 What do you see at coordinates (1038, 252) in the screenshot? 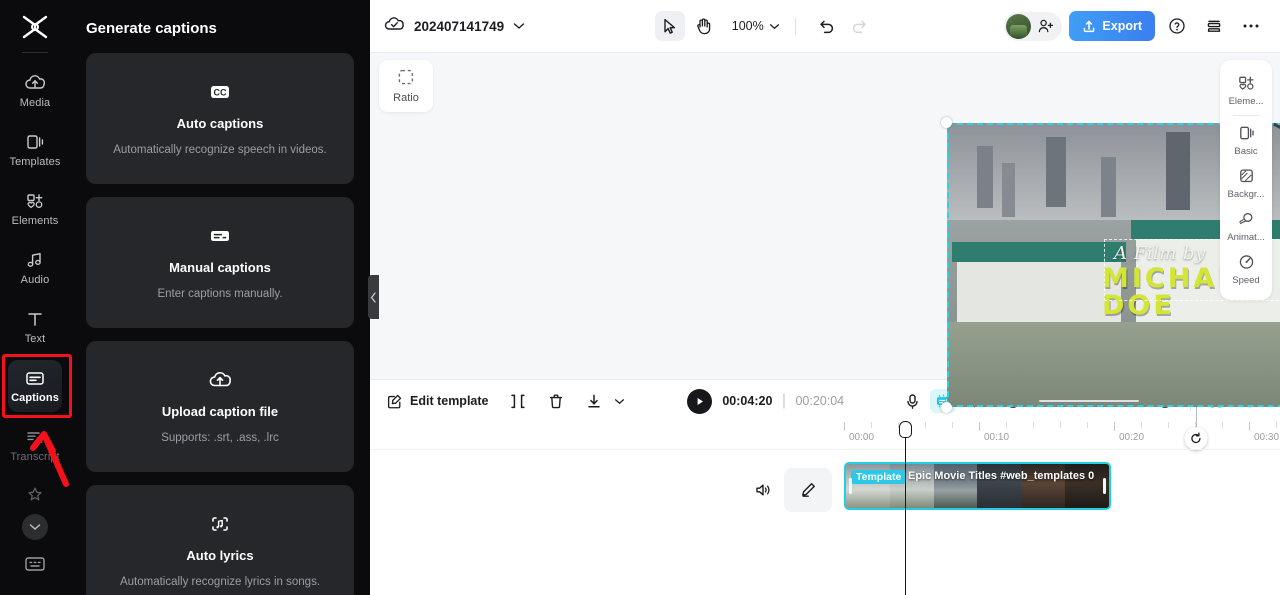
I see `roof` at bounding box center [1038, 252].